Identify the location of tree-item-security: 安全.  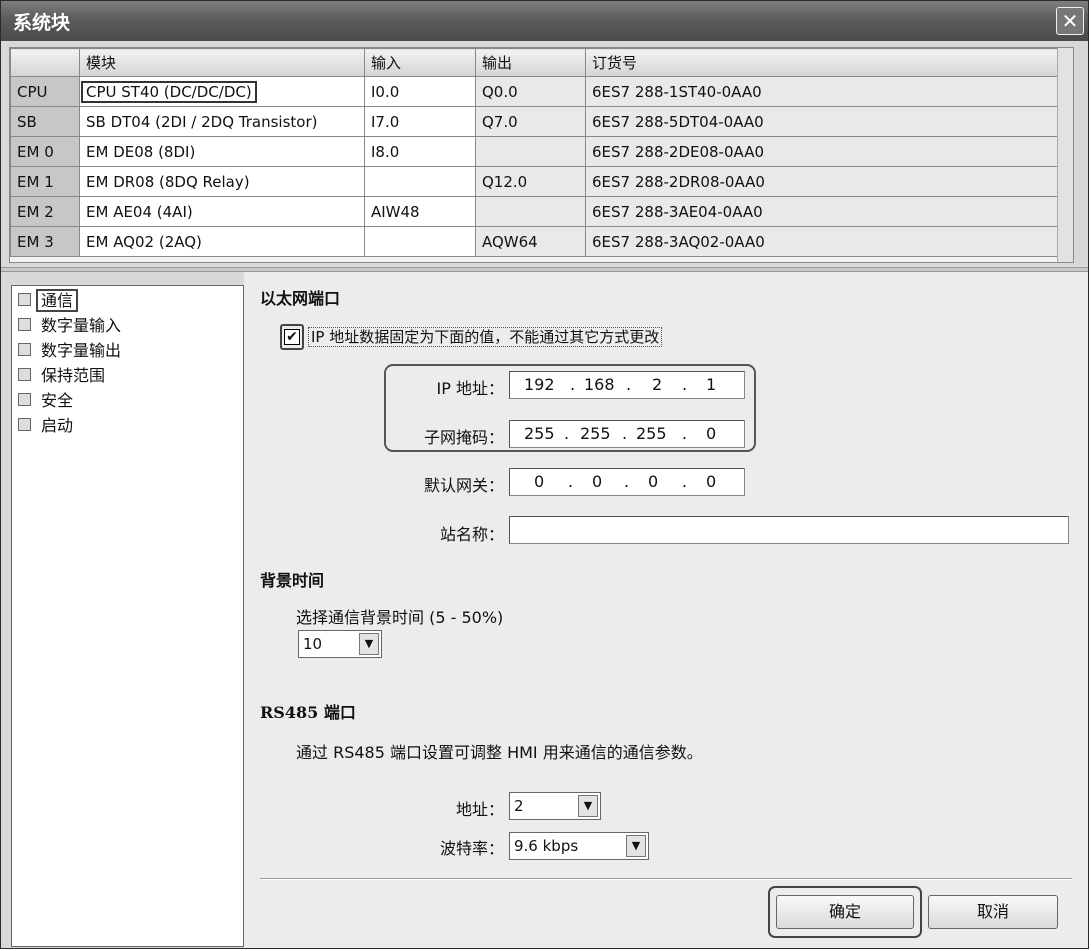
(45, 401).